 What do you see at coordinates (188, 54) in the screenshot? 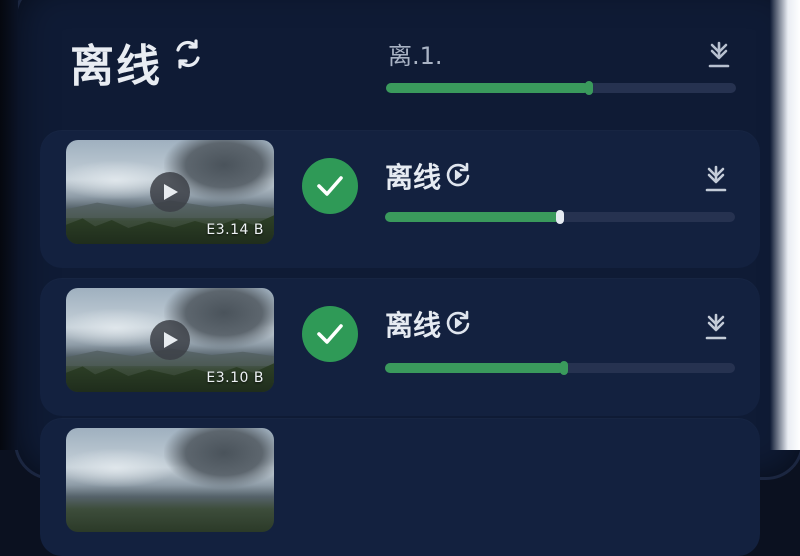
I see `sync-icon` at bounding box center [188, 54].